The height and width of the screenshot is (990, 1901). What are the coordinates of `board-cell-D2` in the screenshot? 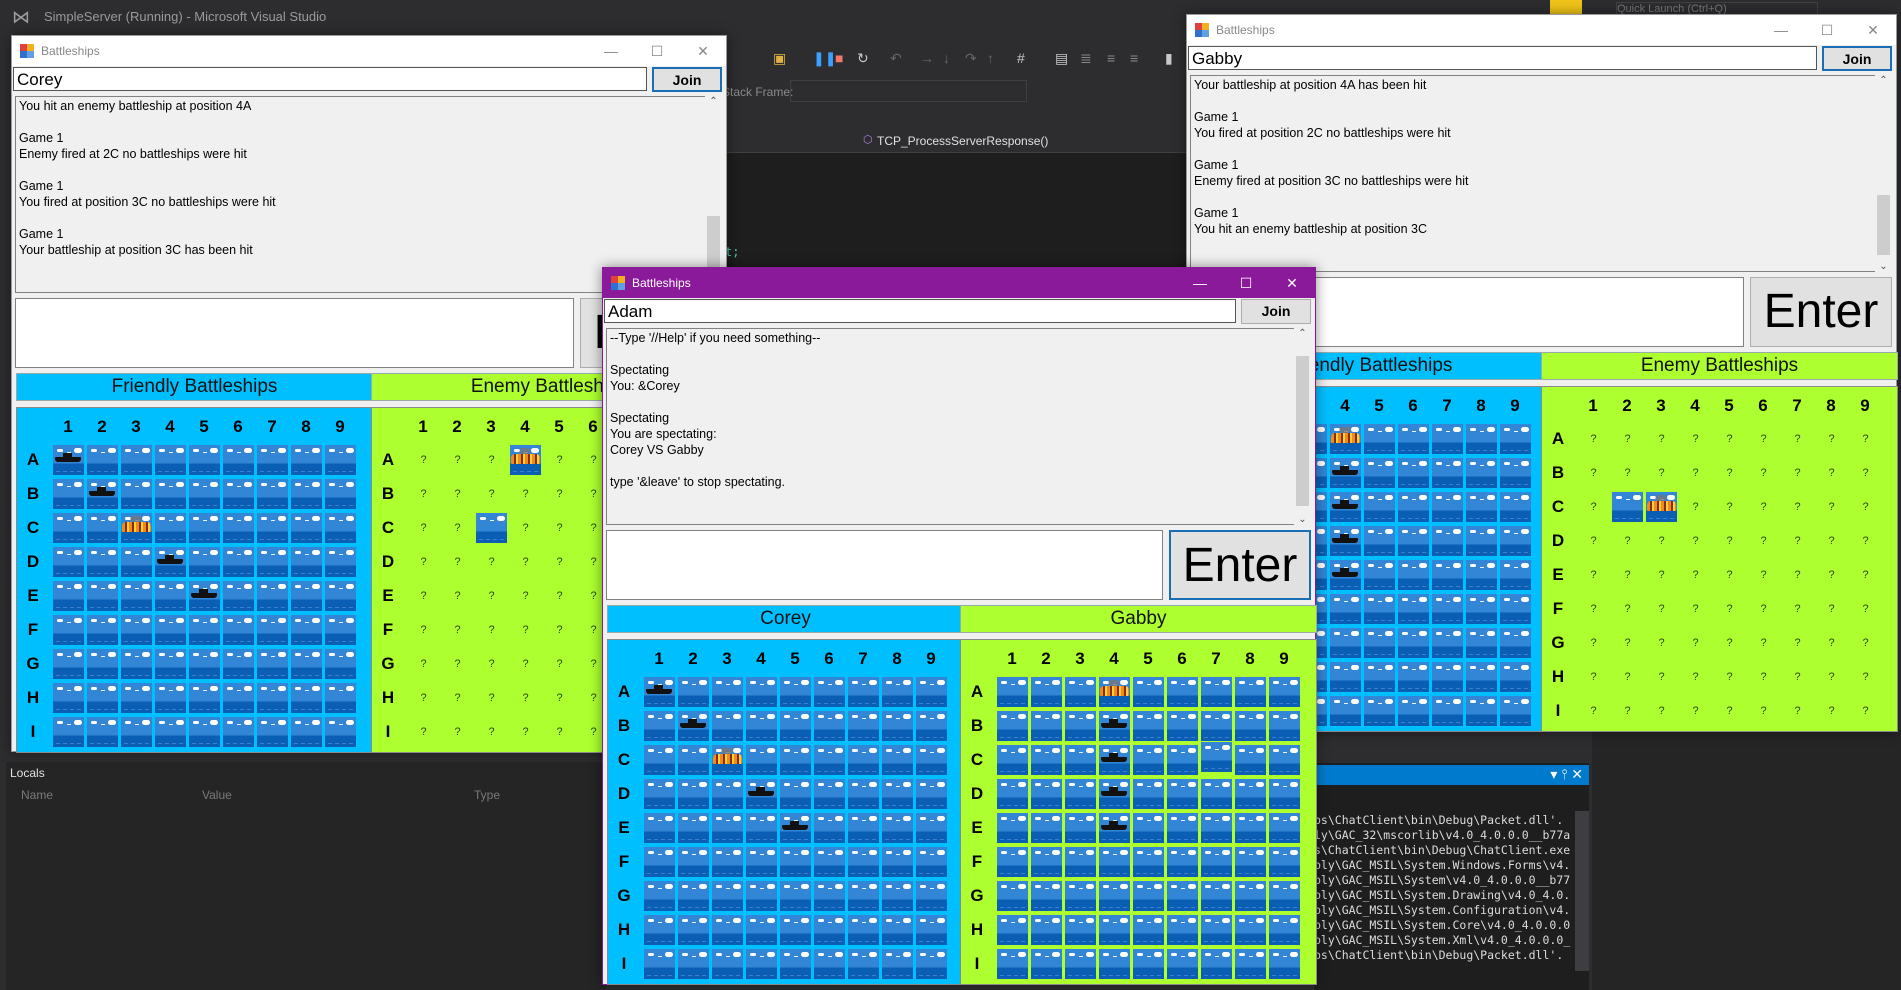 It's located at (1046, 794).